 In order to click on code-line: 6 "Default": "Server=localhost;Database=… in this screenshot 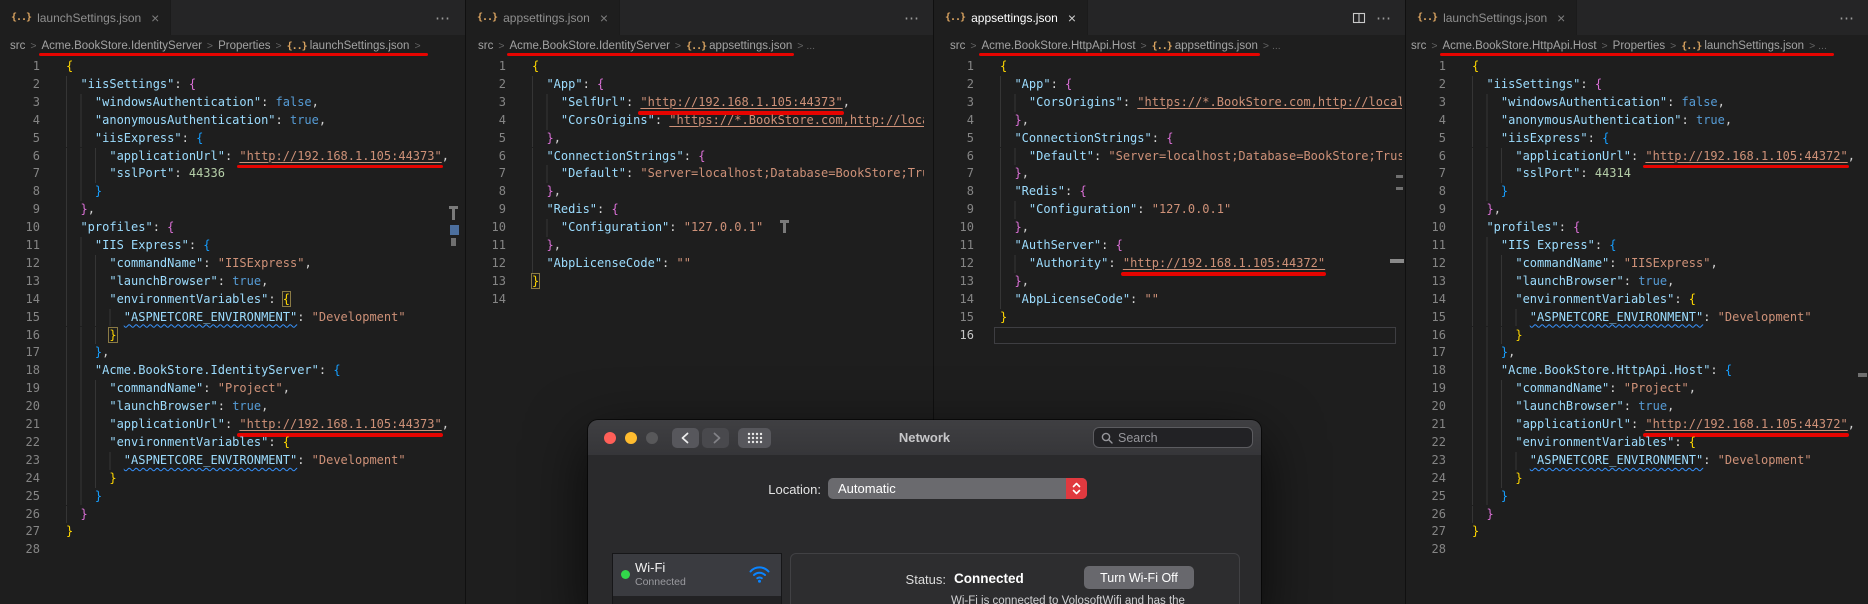, I will do `click(1168, 156)`.